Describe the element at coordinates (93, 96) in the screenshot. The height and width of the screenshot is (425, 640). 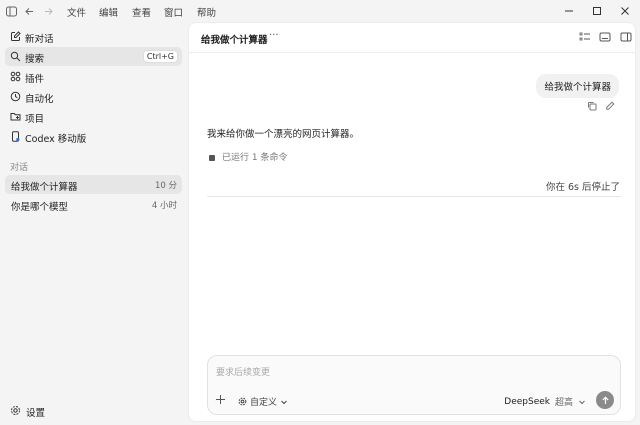
I see `sidebar-item-automation: 自动化` at that location.